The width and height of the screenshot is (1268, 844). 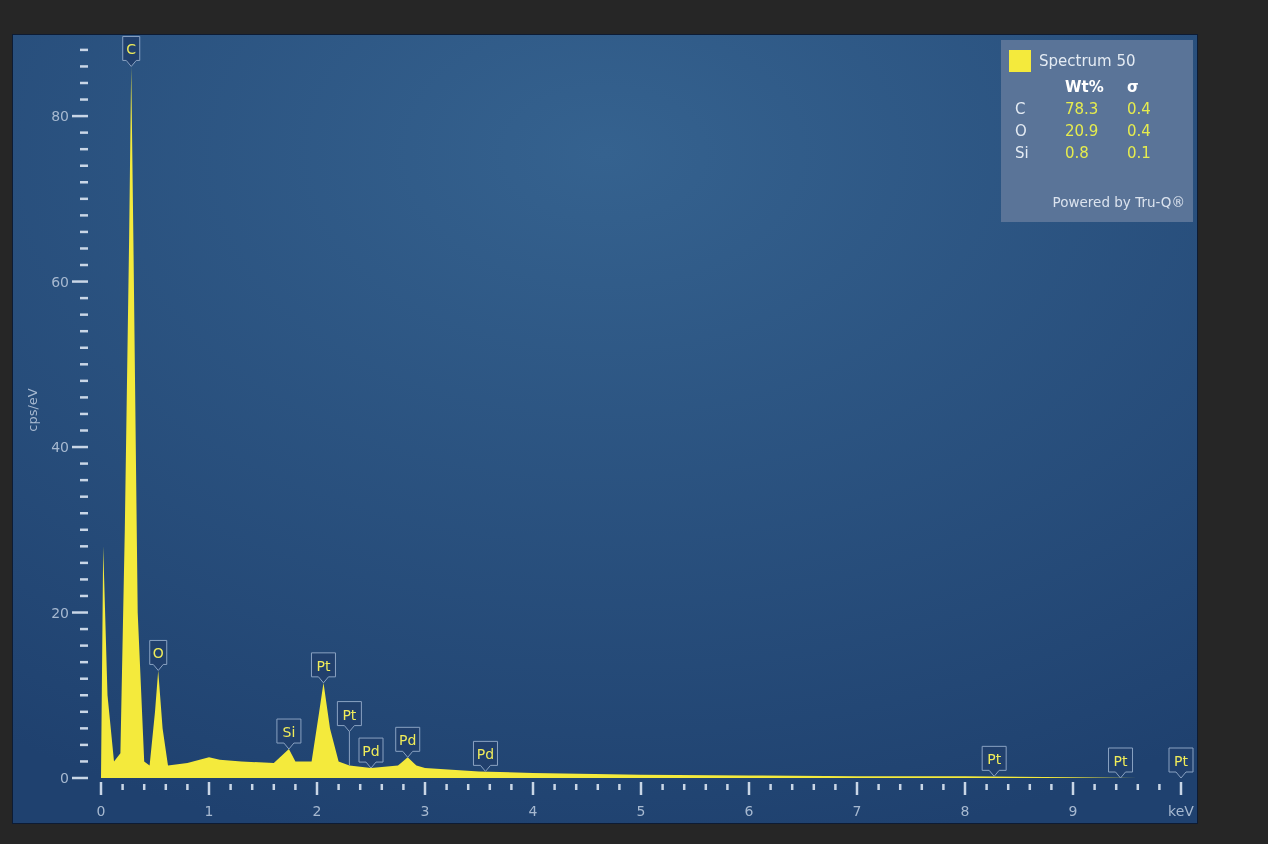 I want to click on axis-tick-label: 7, so click(x=857, y=811).